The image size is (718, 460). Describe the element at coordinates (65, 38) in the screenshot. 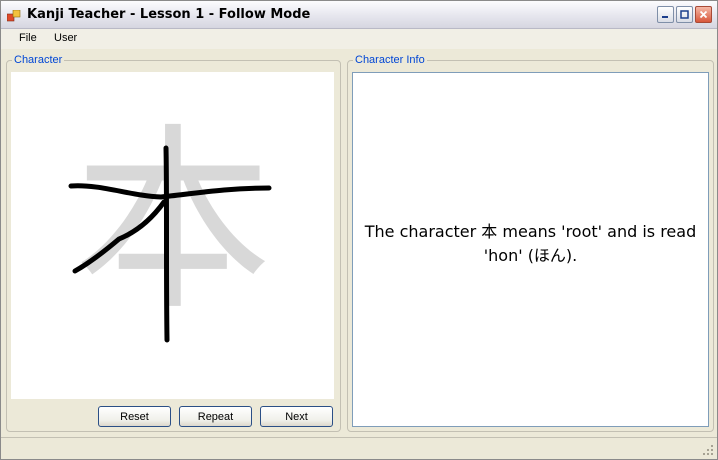

I see `menu-user: User` at that location.